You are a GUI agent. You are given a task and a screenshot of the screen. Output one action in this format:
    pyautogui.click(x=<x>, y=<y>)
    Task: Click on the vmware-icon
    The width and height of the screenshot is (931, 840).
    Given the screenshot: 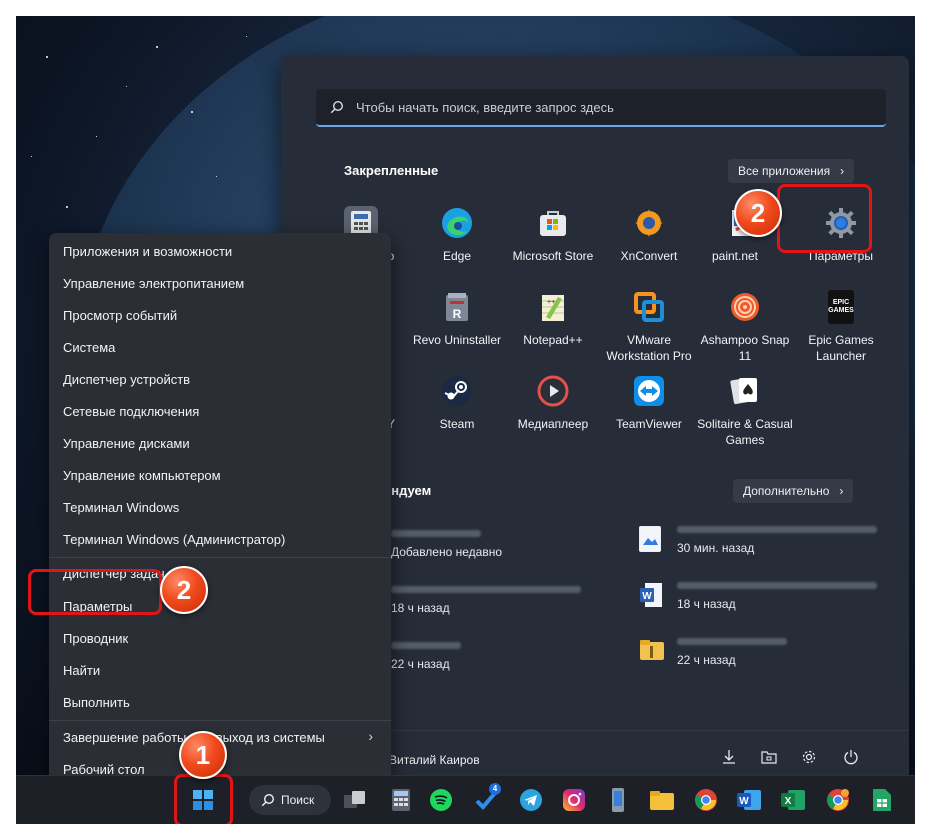 What is the action you would take?
    pyautogui.click(x=649, y=307)
    